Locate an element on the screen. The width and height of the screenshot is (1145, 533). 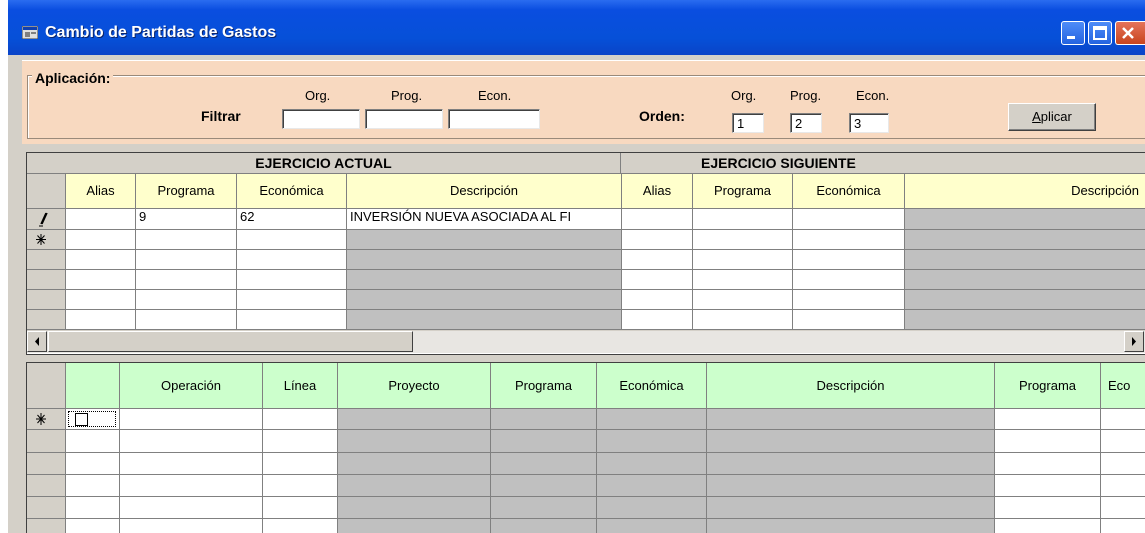
maximize-button is located at coordinates (1100, 33).